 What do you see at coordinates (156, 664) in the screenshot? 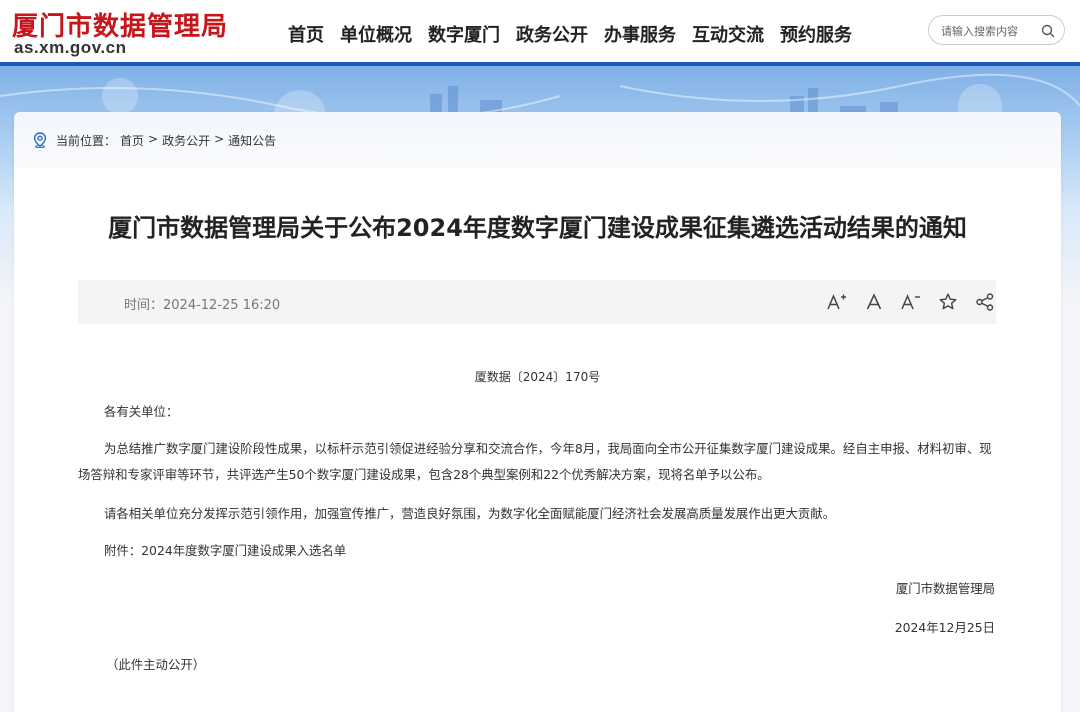
I see `disclosure-note: （此件主动公开）` at bounding box center [156, 664].